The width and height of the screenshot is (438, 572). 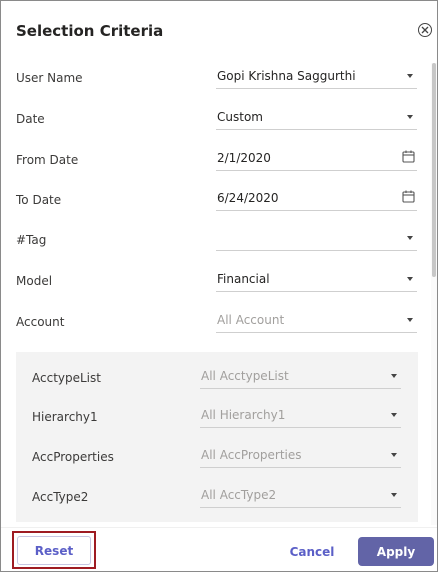 What do you see at coordinates (66, 378) in the screenshot?
I see `acctypelist-label: AcctypeList` at bounding box center [66, 378].